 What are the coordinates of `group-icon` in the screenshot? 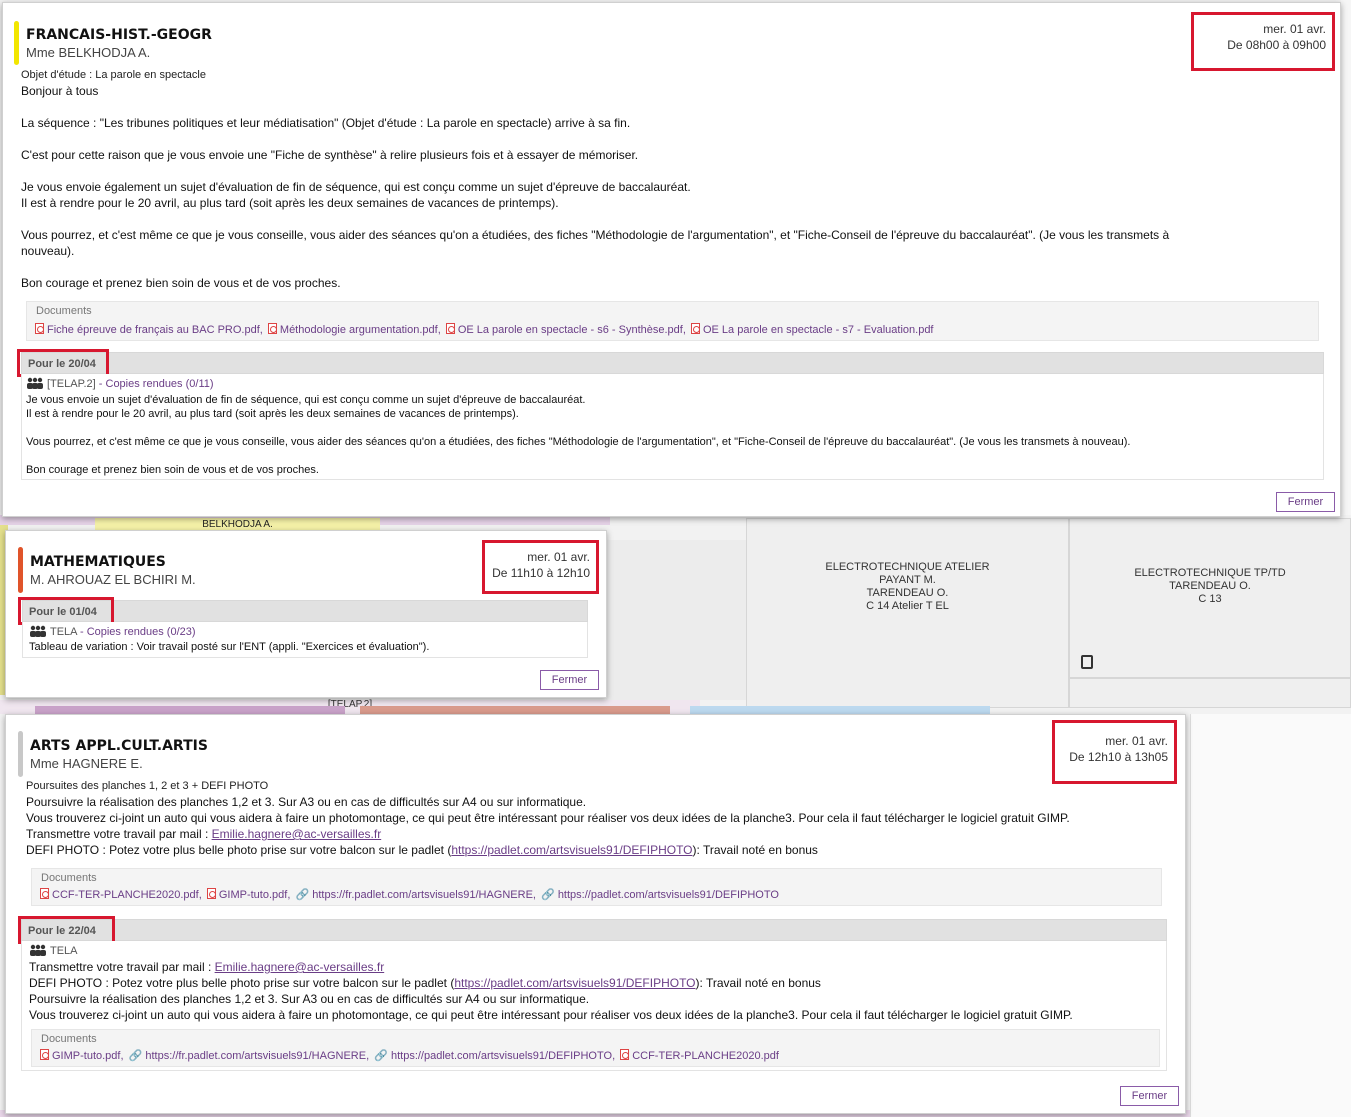 It's located at (38, 950).